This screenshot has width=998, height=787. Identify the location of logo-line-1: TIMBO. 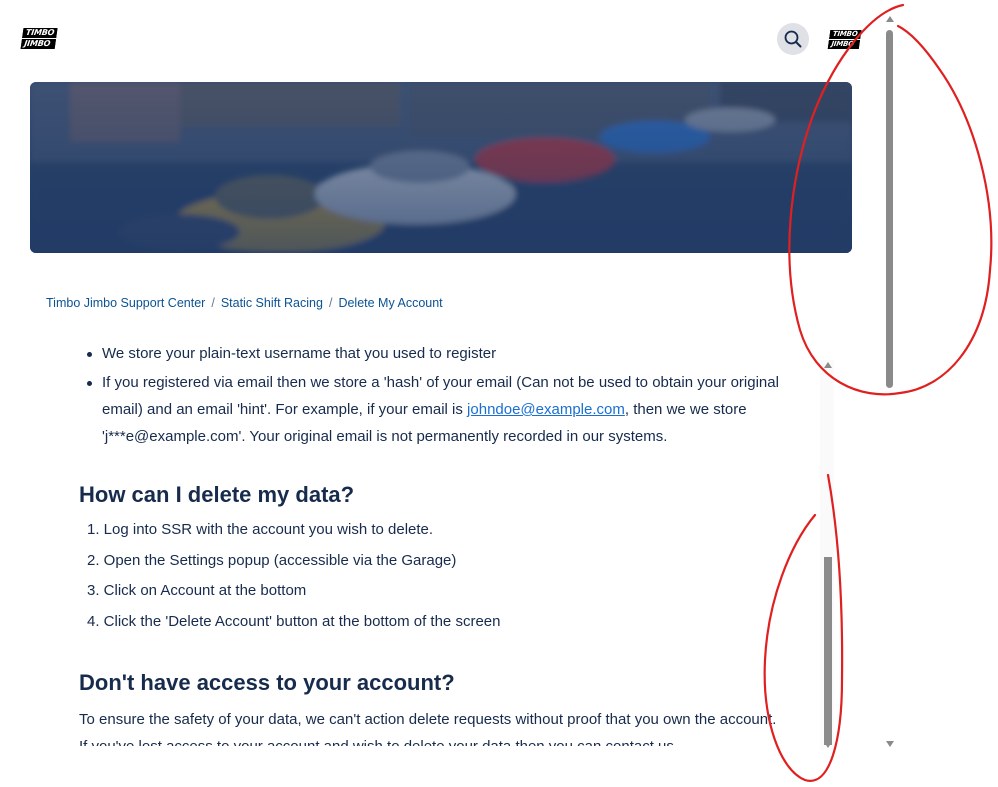
(40, 33).